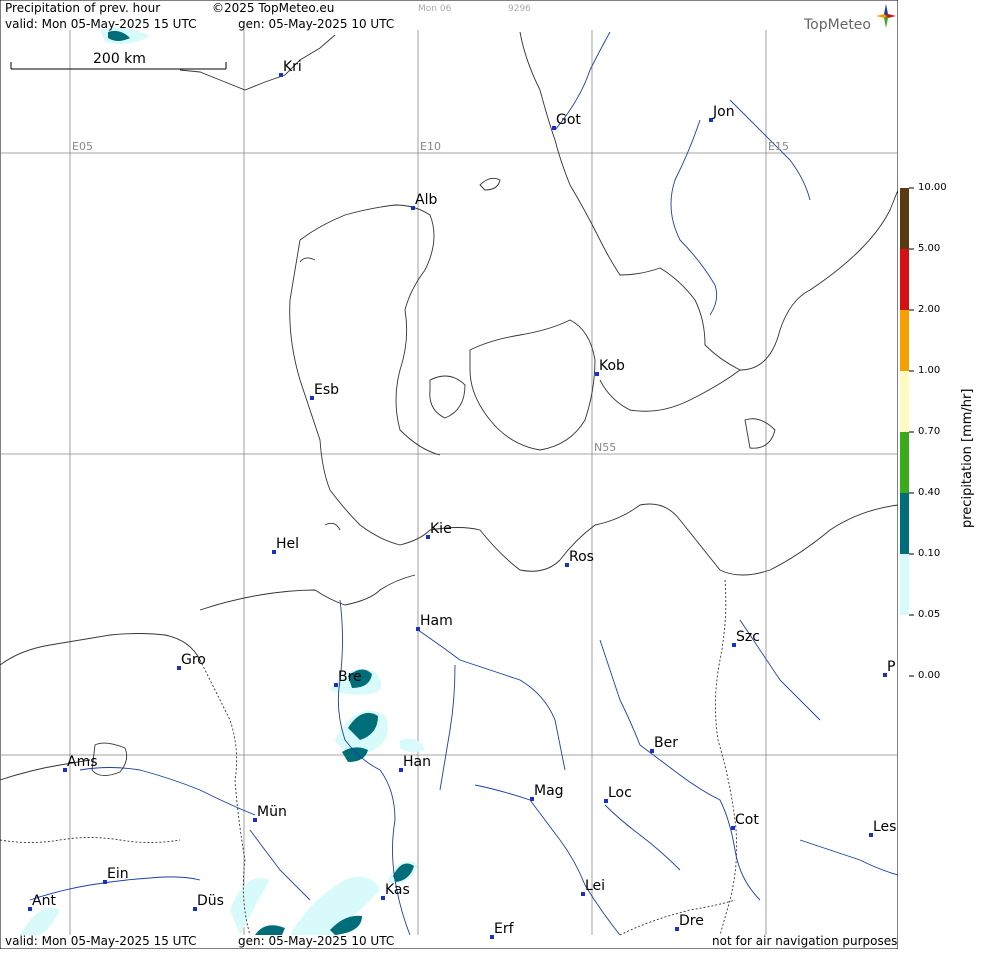 The height and width of the screenshot is (953, 989). I want to click on city-label: Bre, so click(350, 677).